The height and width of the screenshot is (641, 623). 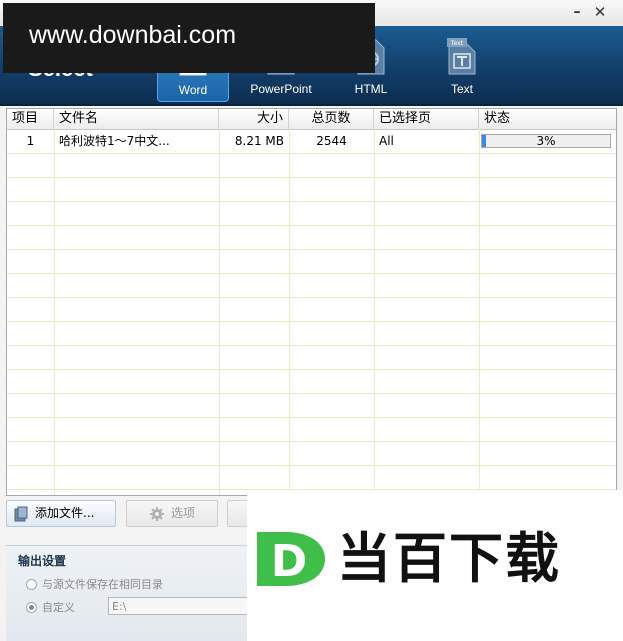 I want to click on text-icon-tag: Text, so click(x=457, y=43).